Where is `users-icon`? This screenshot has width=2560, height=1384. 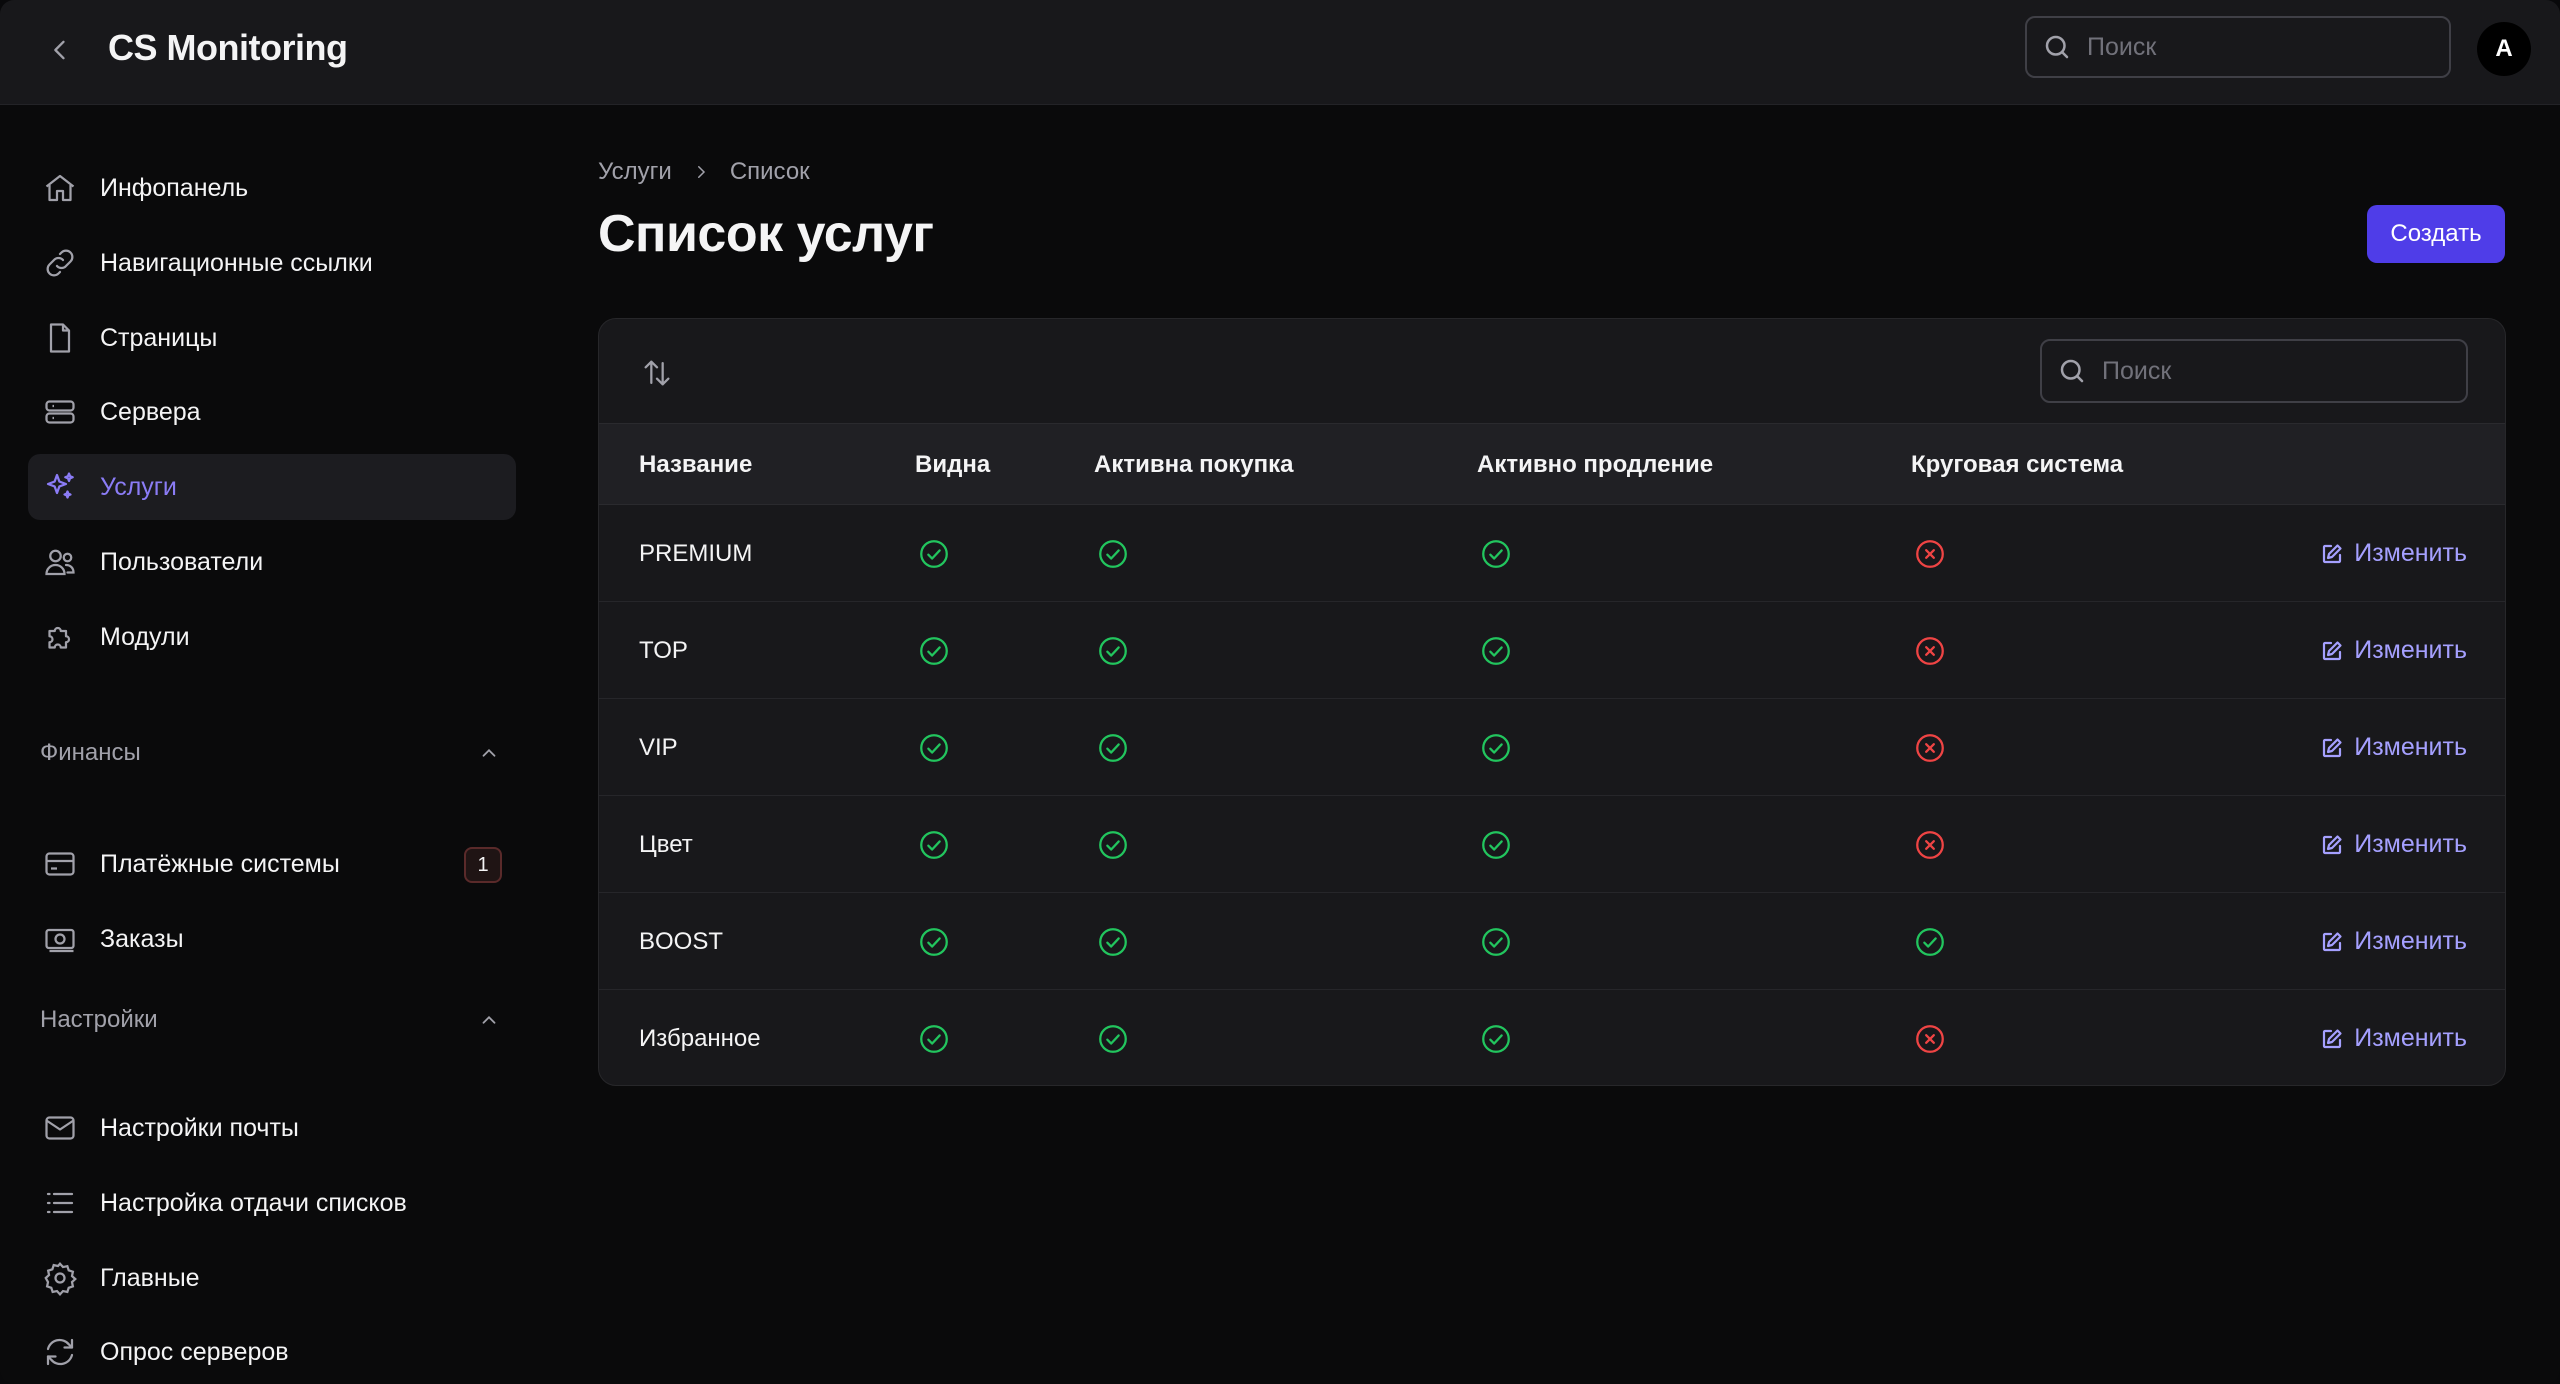
users-icon is located at coordinates (60, 562).